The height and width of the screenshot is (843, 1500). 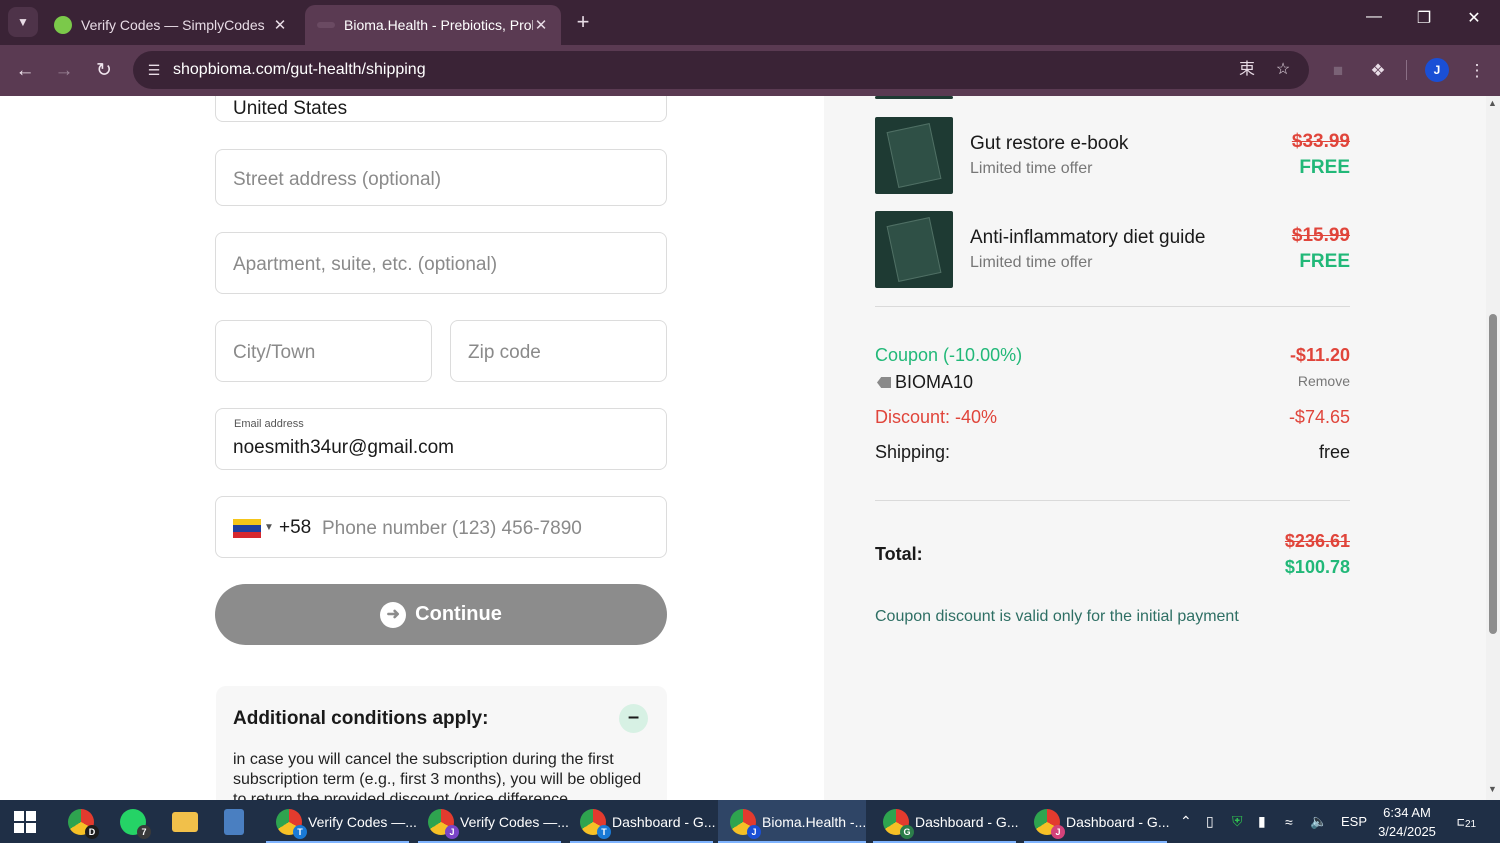 What do you see at coordinates (558, 351) in the screenshot?
I see `zip-code-input: Zip code` at bounding box center [558, 351].